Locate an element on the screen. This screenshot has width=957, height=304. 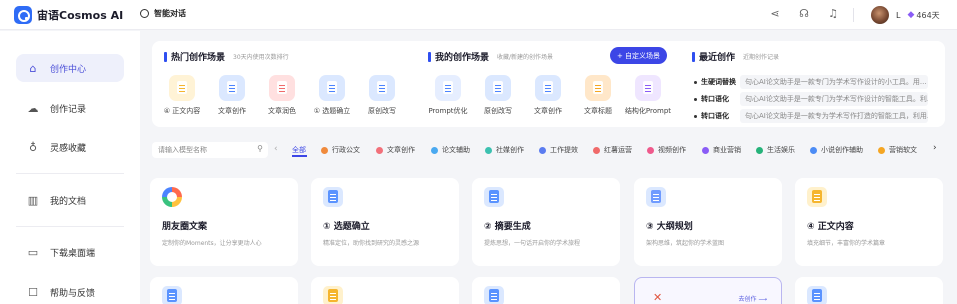
card-title: ③ 大纲规划 is located at coordinates (669, 227).